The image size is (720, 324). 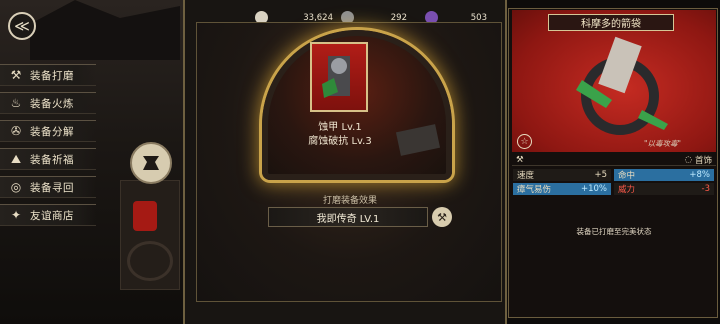 I want to click on retrieve-icon: ◎, so click(x=16, y=187).